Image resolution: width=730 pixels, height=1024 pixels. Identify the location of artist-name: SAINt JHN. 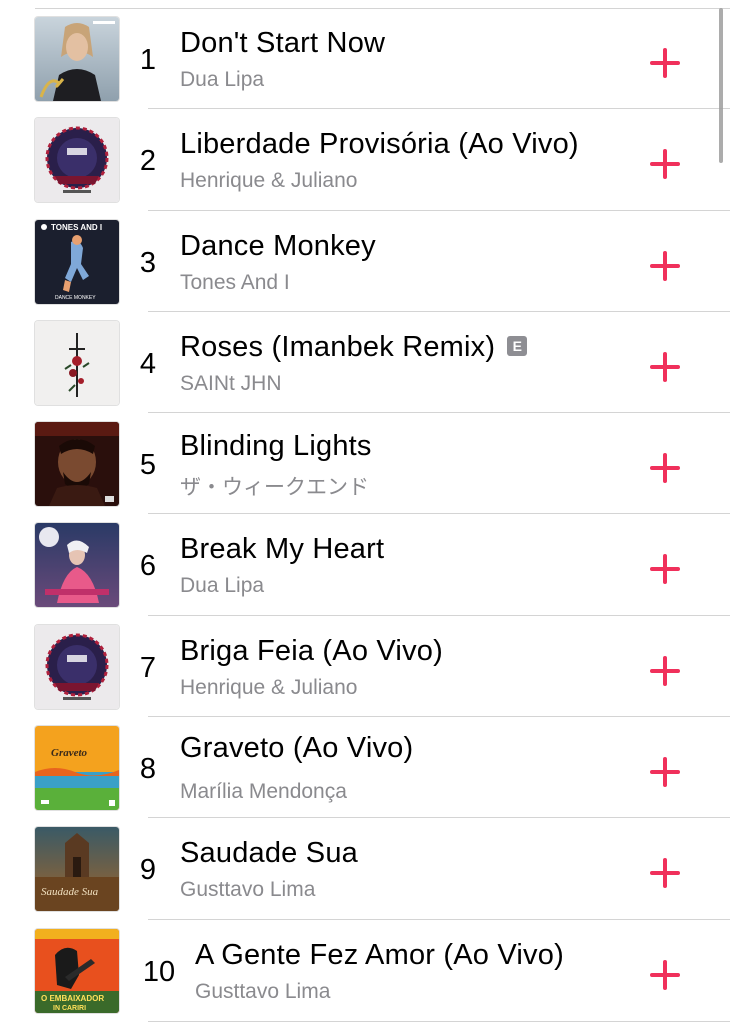
(231, 383).